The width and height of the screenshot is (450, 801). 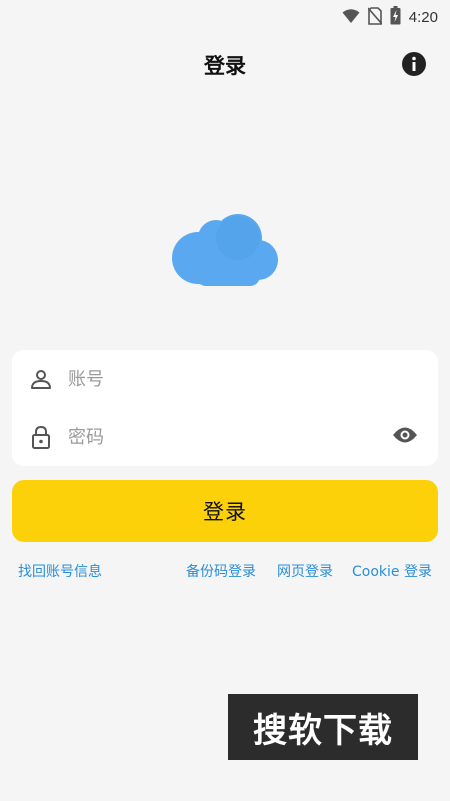 I want to click on toggle-password-visibility, so click(x=405, y=437).